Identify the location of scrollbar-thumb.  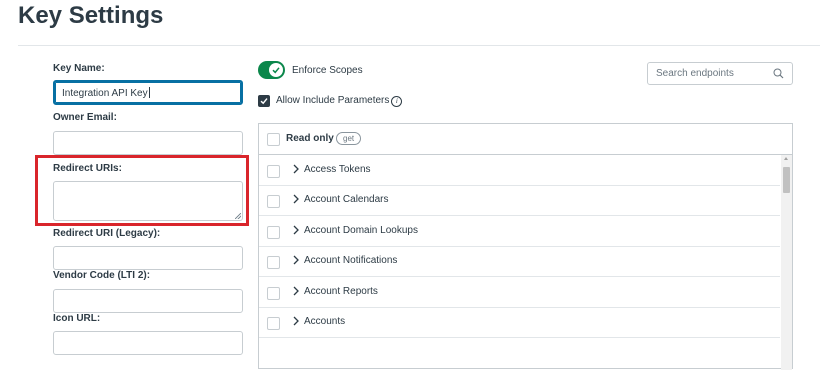
(786, 180).